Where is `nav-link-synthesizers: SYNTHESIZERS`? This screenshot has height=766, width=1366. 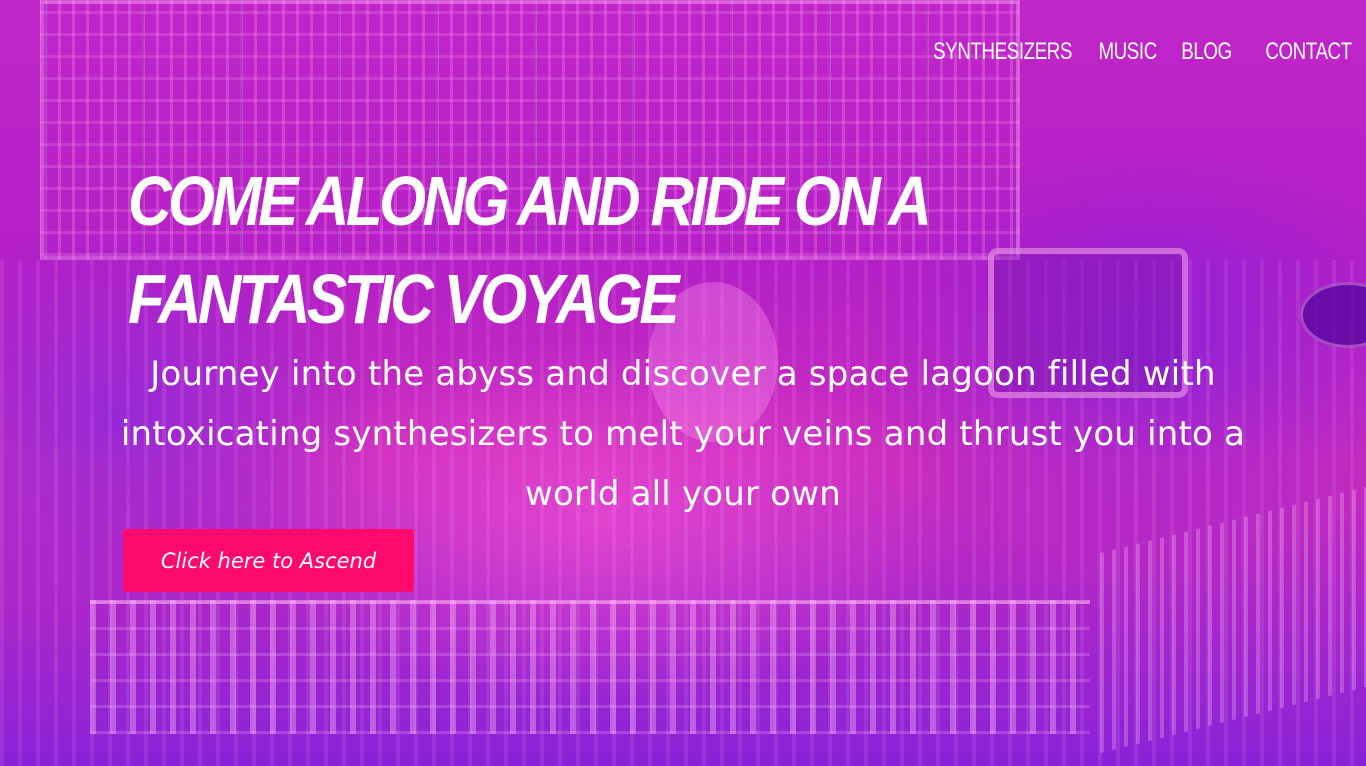 nav-link-synthesizers: SYNTHESIZERS is located at coordinates (1002, 52).